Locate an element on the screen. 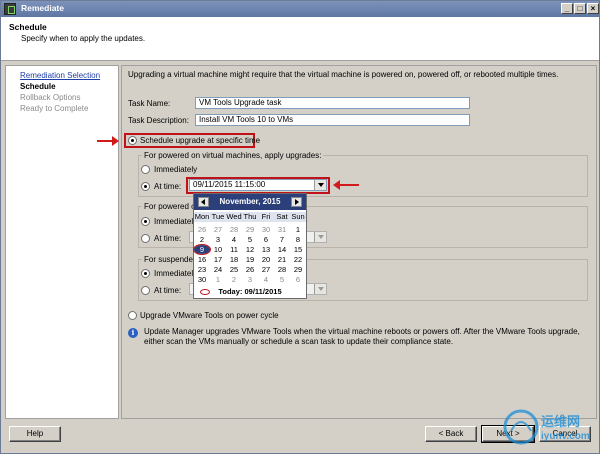  calendar-day: 17 is located at coordinates (218, 259).